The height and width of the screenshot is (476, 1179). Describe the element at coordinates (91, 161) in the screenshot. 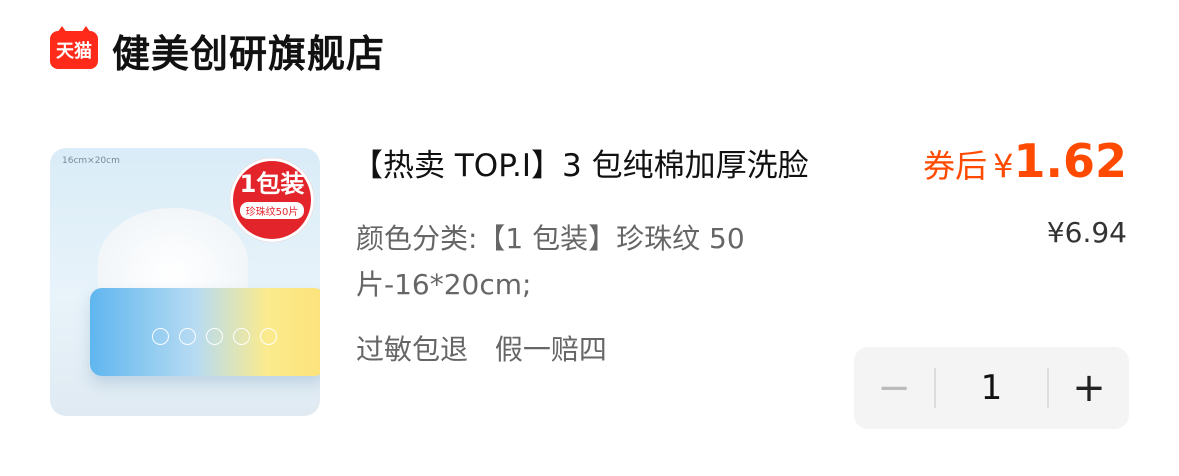

I see `image-size-label: 16cm×20cm` at that location.